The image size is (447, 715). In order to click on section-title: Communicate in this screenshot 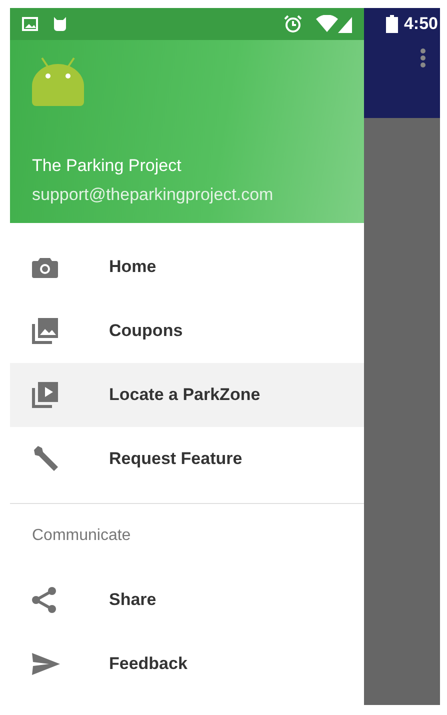, I will do `click(81, 536)`.